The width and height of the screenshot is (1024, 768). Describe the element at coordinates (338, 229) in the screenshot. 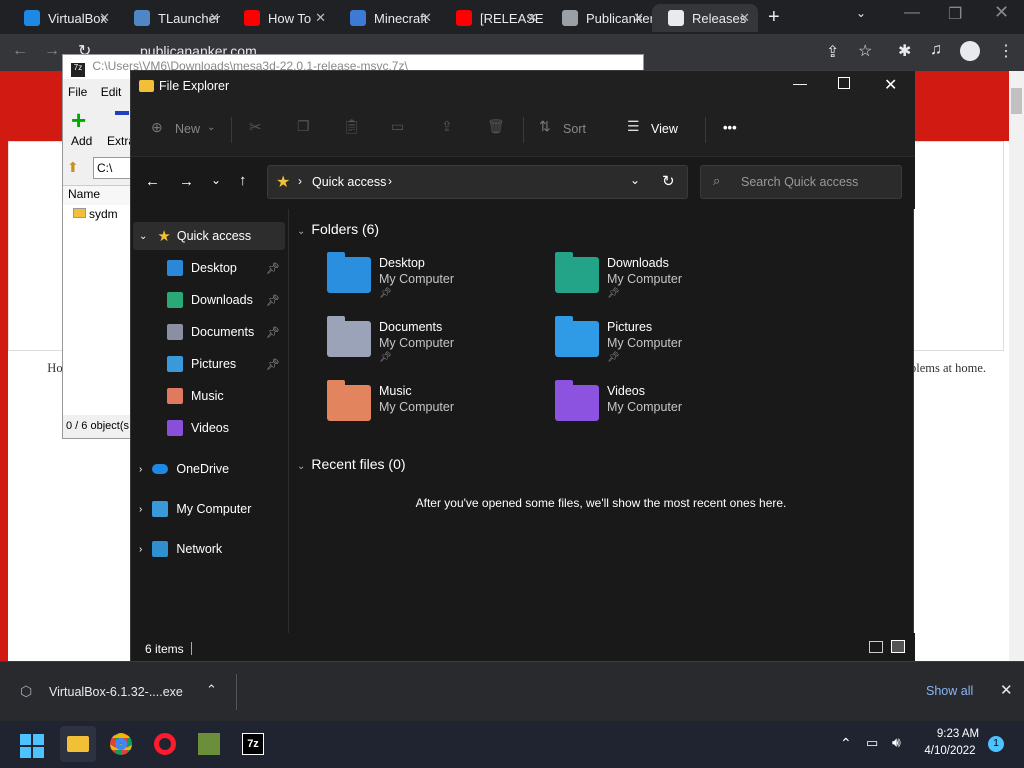

I see `folders-section-header: ⌄ Folders (6)` at that location.